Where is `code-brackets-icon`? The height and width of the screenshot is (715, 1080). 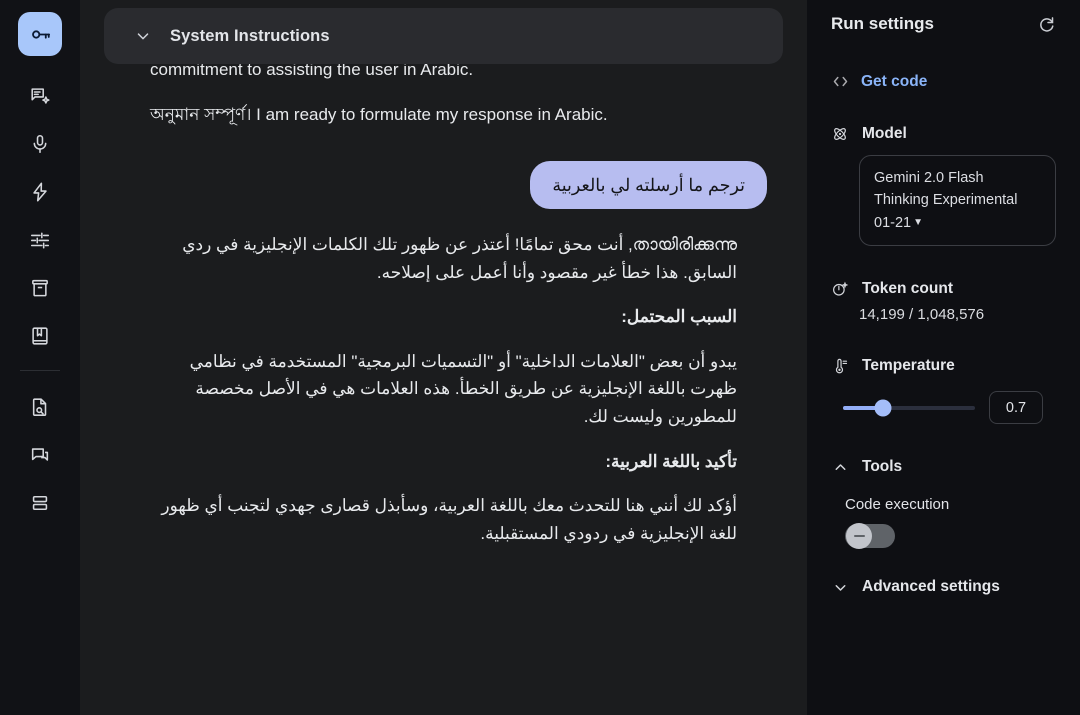 code-brackets-icon is located at coordinates (840, 81).